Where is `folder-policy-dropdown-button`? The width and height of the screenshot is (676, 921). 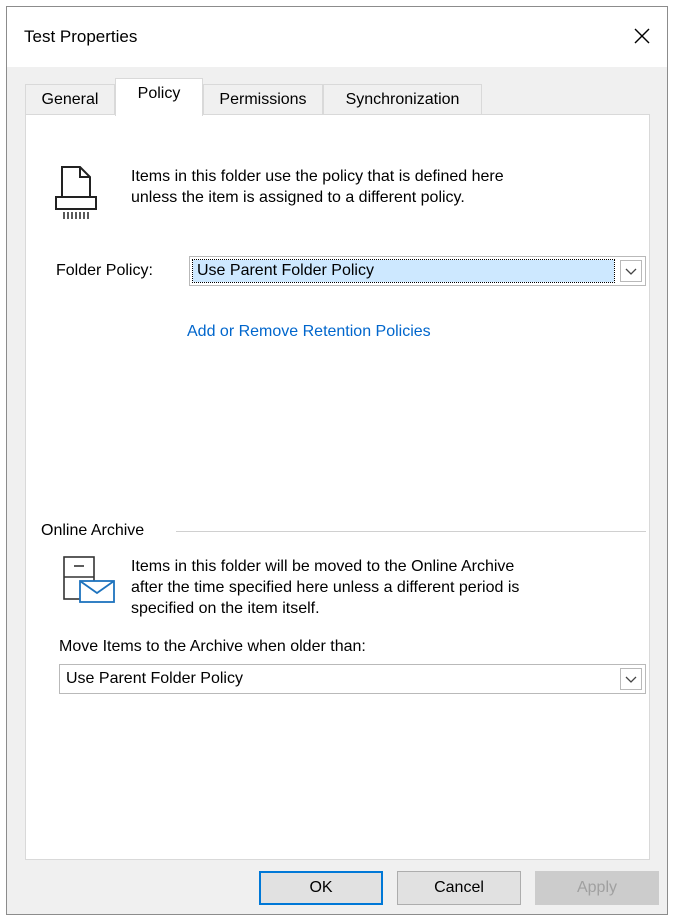 folder-policy-dropdown-button is located at coordinates (631, 271).